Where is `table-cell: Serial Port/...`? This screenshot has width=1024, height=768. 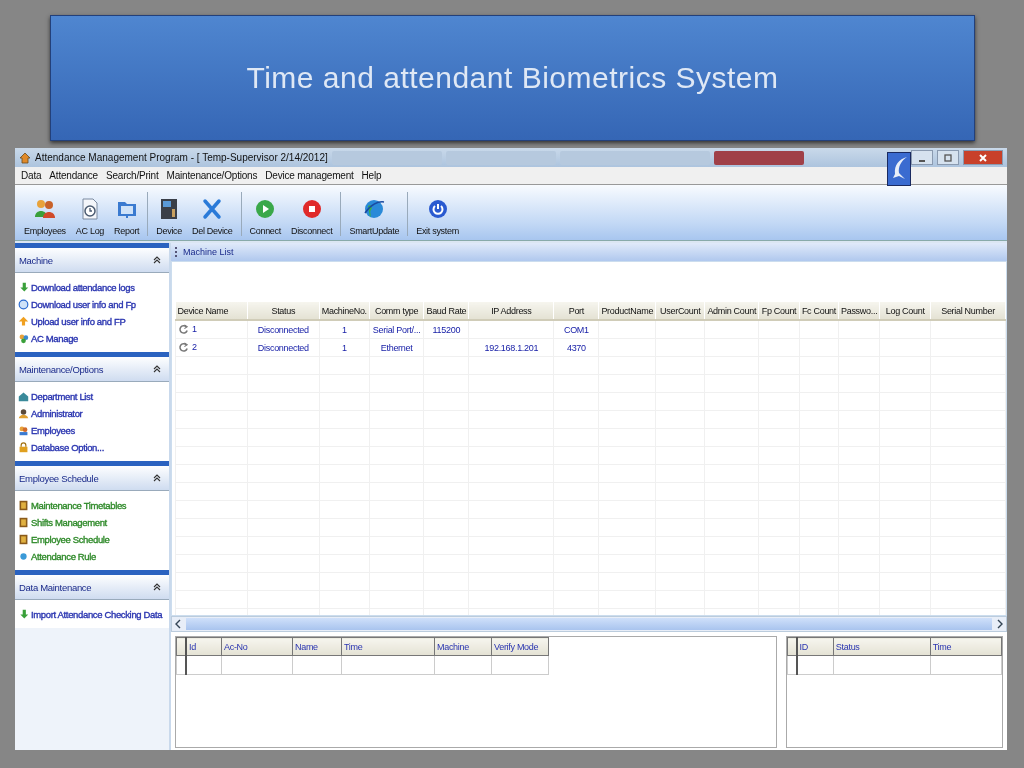 table-cell: Serial Port/... is located at coordinates (396, 329).